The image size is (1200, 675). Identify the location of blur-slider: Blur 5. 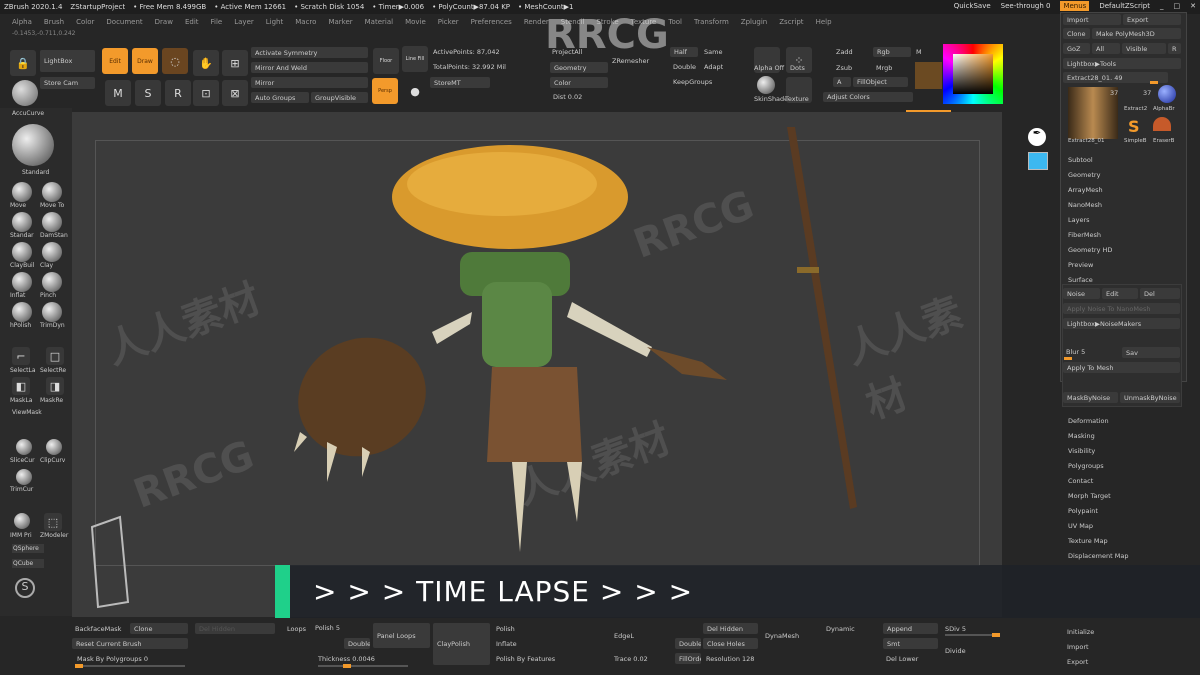
(1075, 352).